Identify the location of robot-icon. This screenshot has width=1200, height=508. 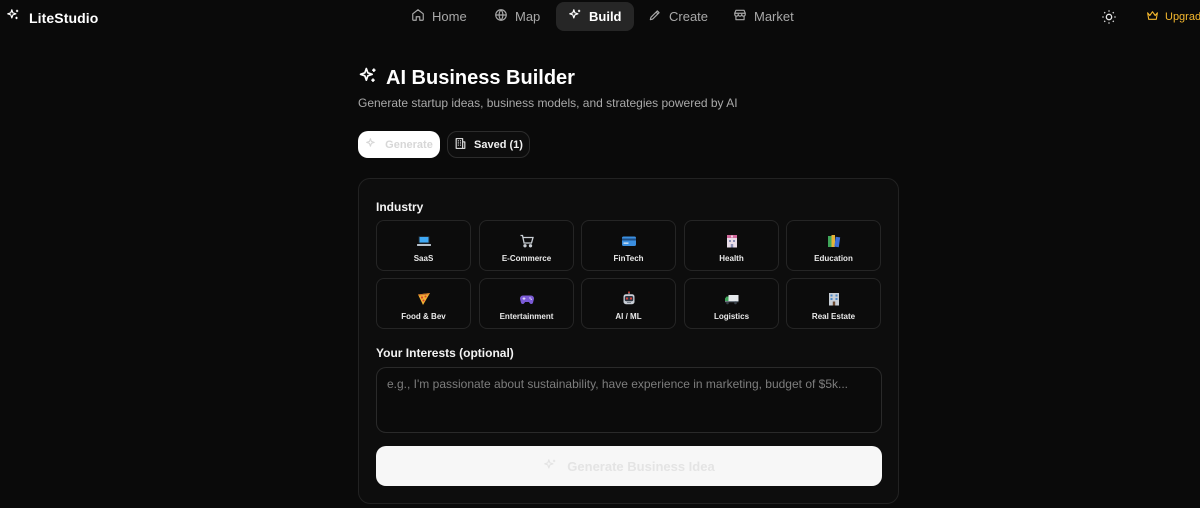
(629, 299).